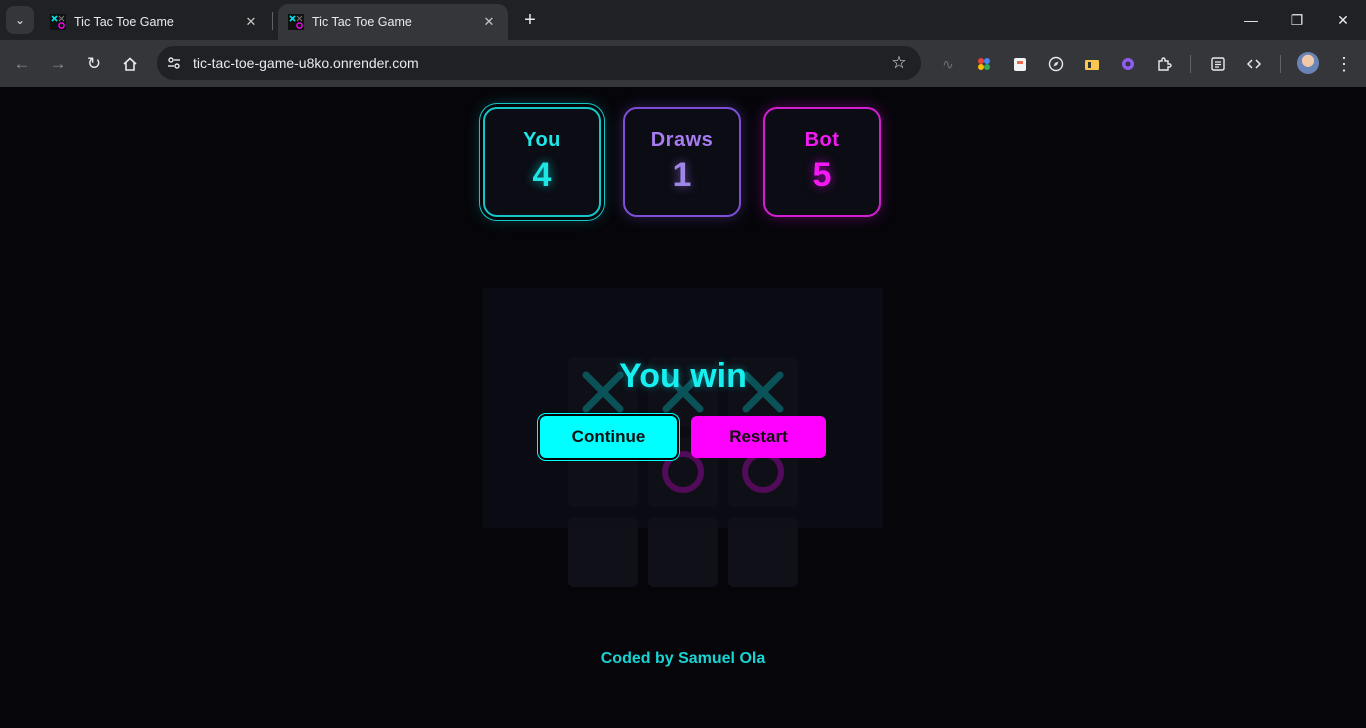 This screenshot has height=728, width=1366. I want to click on home-button, so click(130, 64).